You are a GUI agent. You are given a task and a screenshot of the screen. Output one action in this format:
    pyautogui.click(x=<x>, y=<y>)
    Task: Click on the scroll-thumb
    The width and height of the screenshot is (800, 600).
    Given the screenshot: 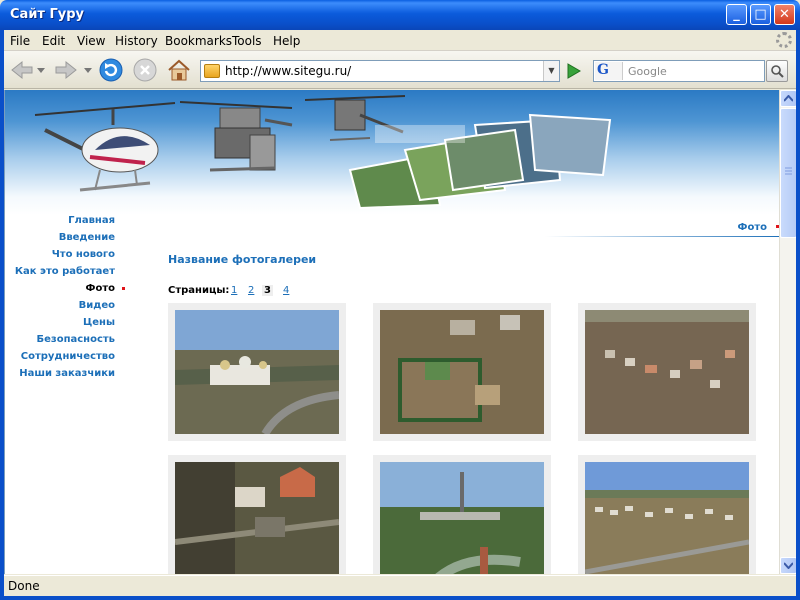 What is the action you would take?
    pyautogui.click(x=788, y=173)
    